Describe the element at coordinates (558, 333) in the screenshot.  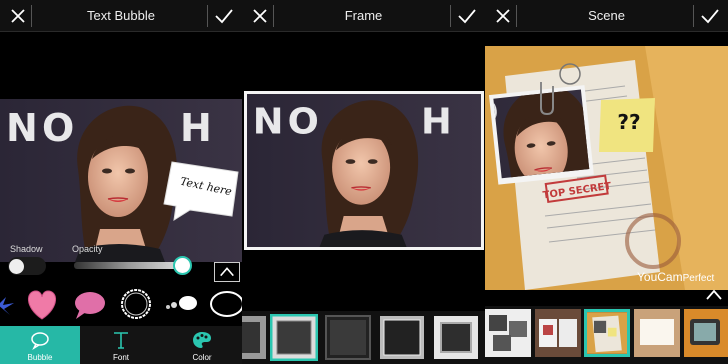
I see `scene-thumb-open-book` at that location.